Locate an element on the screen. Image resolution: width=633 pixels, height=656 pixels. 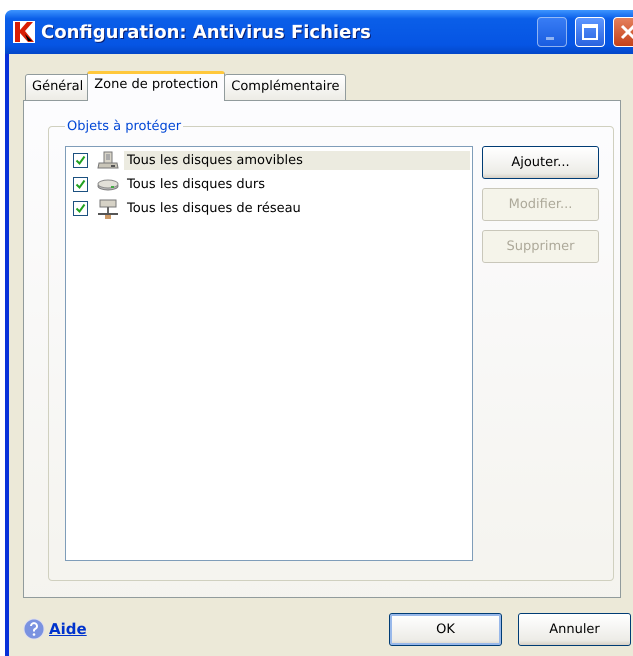
maximize-icon is located at coordinates (590, 32).